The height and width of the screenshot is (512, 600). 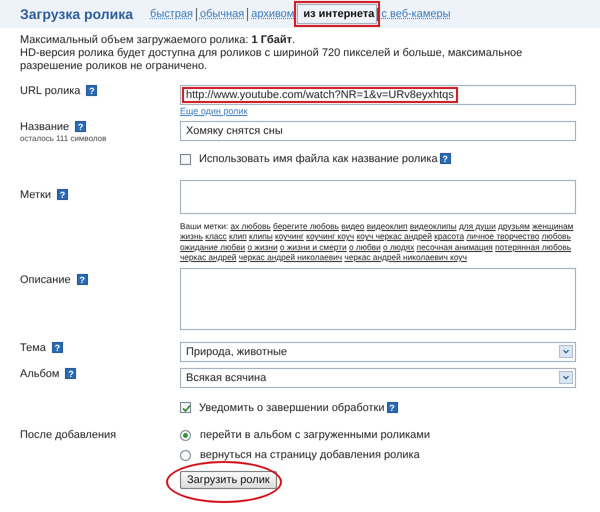 What do you see at coordinates (352, 225) in the screenshot?
I see `tag-link: видео` at bounding box center [352, 225].